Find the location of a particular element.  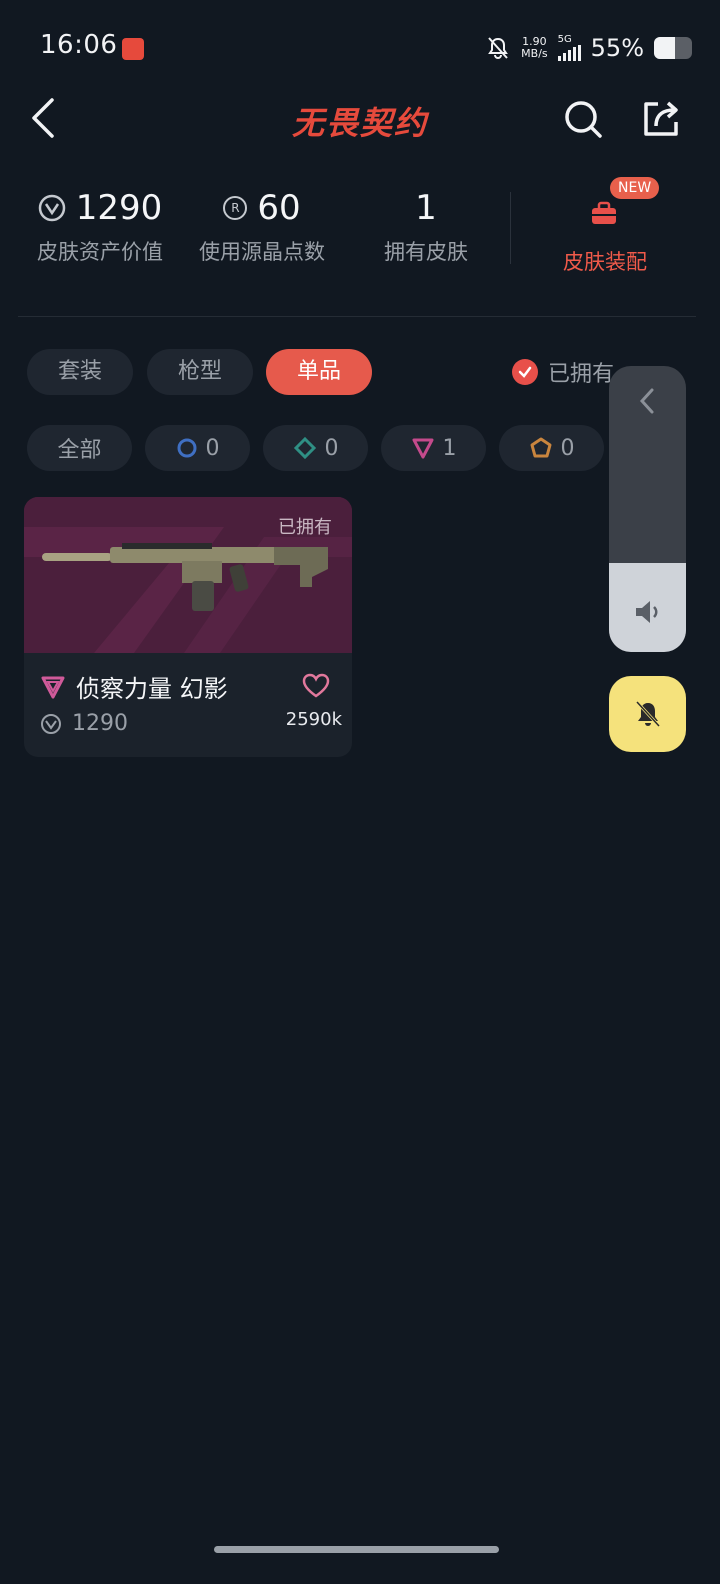

skin-title: 侦察力量 幻影 is located at coordinates (134, 686).